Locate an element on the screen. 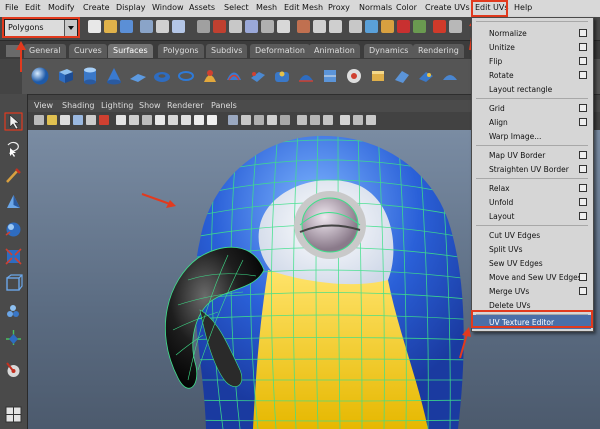 The image size is (600, 429). last-tool-icon is located at coordinates (13, 369).